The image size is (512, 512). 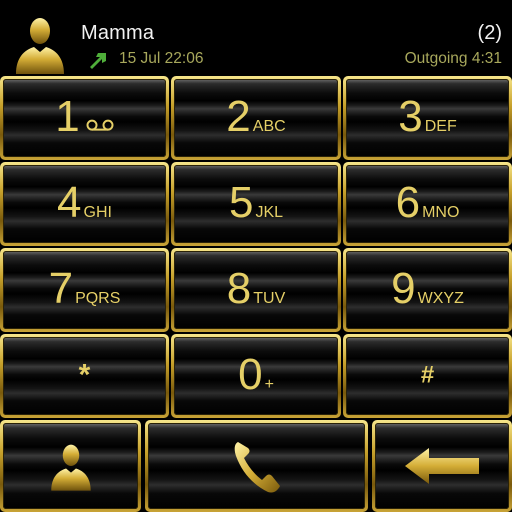 I want to click on contacts-button, so click(x=70, y=466).